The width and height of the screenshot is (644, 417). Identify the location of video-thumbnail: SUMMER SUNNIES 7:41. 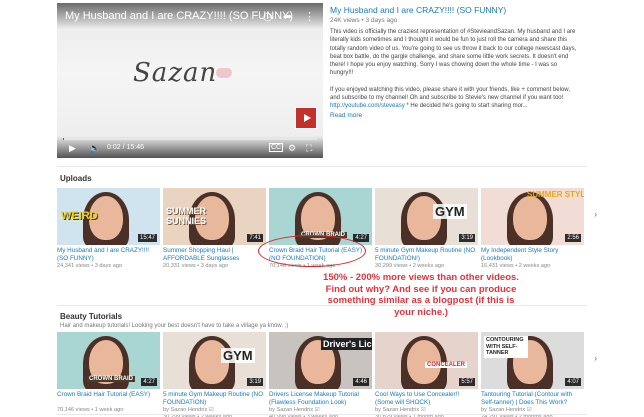
(214, 216).